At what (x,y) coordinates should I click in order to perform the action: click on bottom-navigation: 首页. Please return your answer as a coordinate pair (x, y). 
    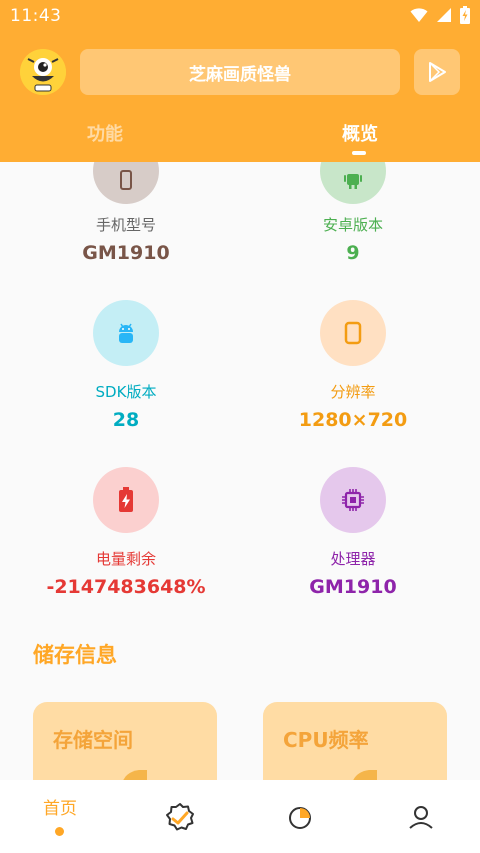
    Looking at the image, I should click on (240, 816).